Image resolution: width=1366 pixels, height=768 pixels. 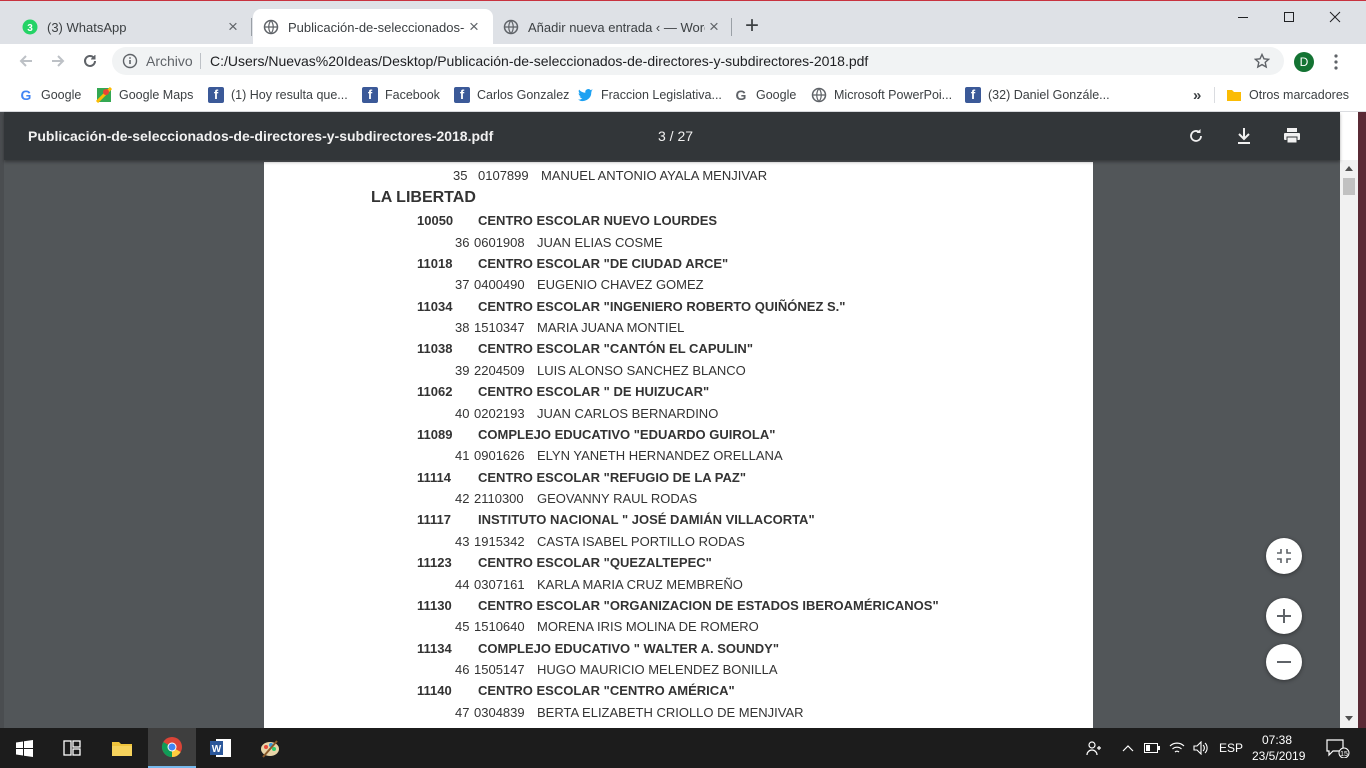 I want to click on entry-name: JUAN ELIAS COSME, so click(x=600, y=242).